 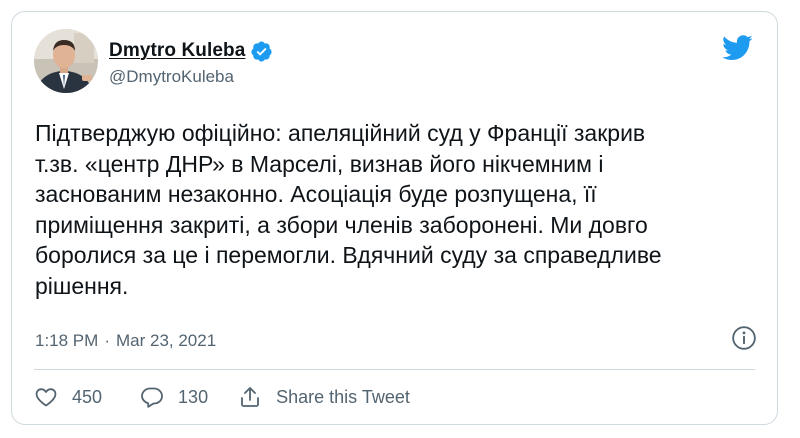 I want to click on author-handle: @DmytroKuleba, so click(x=171, y=77).